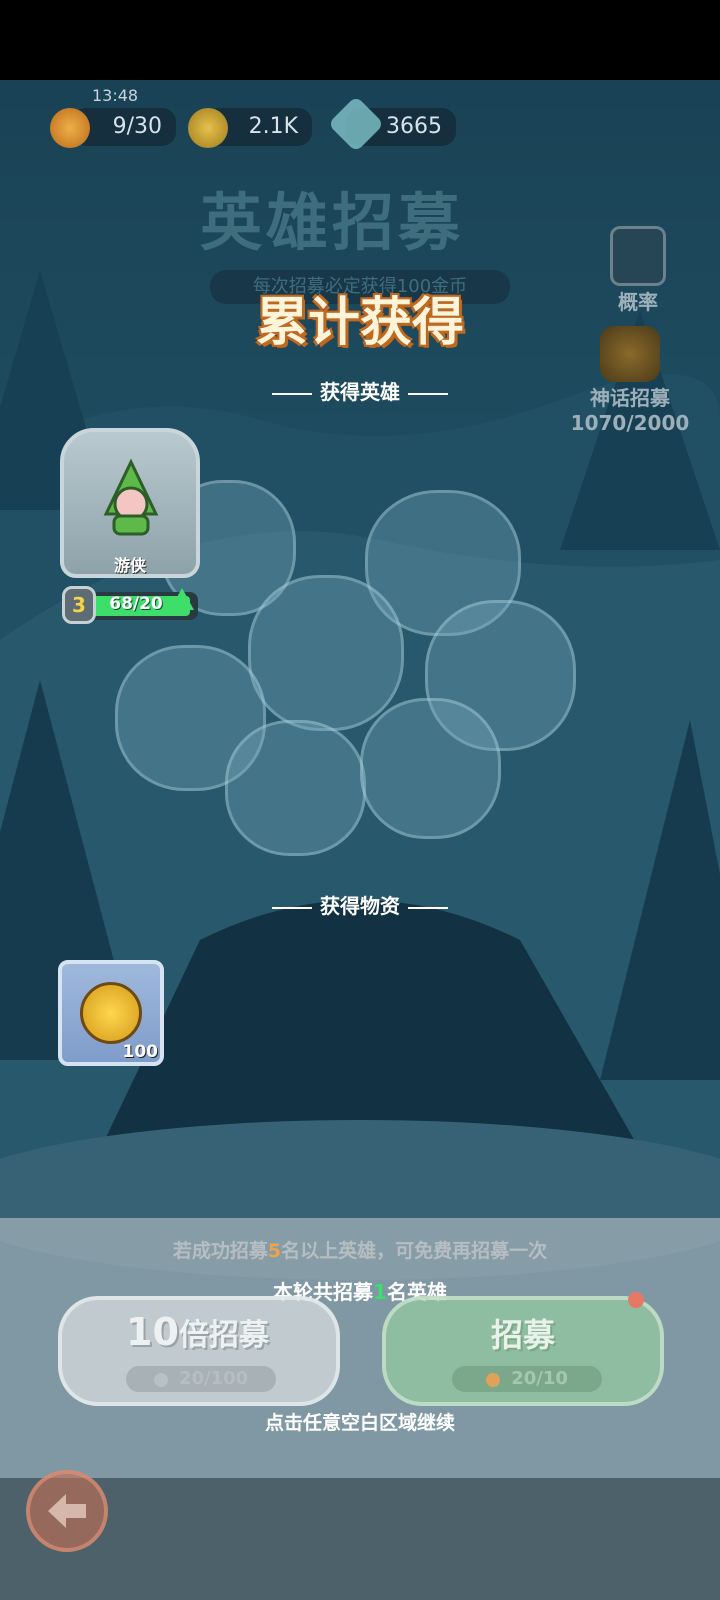 This screenshot has height=1600, width=720. I want to click on back-arrow-icon, so click(67, 1511).